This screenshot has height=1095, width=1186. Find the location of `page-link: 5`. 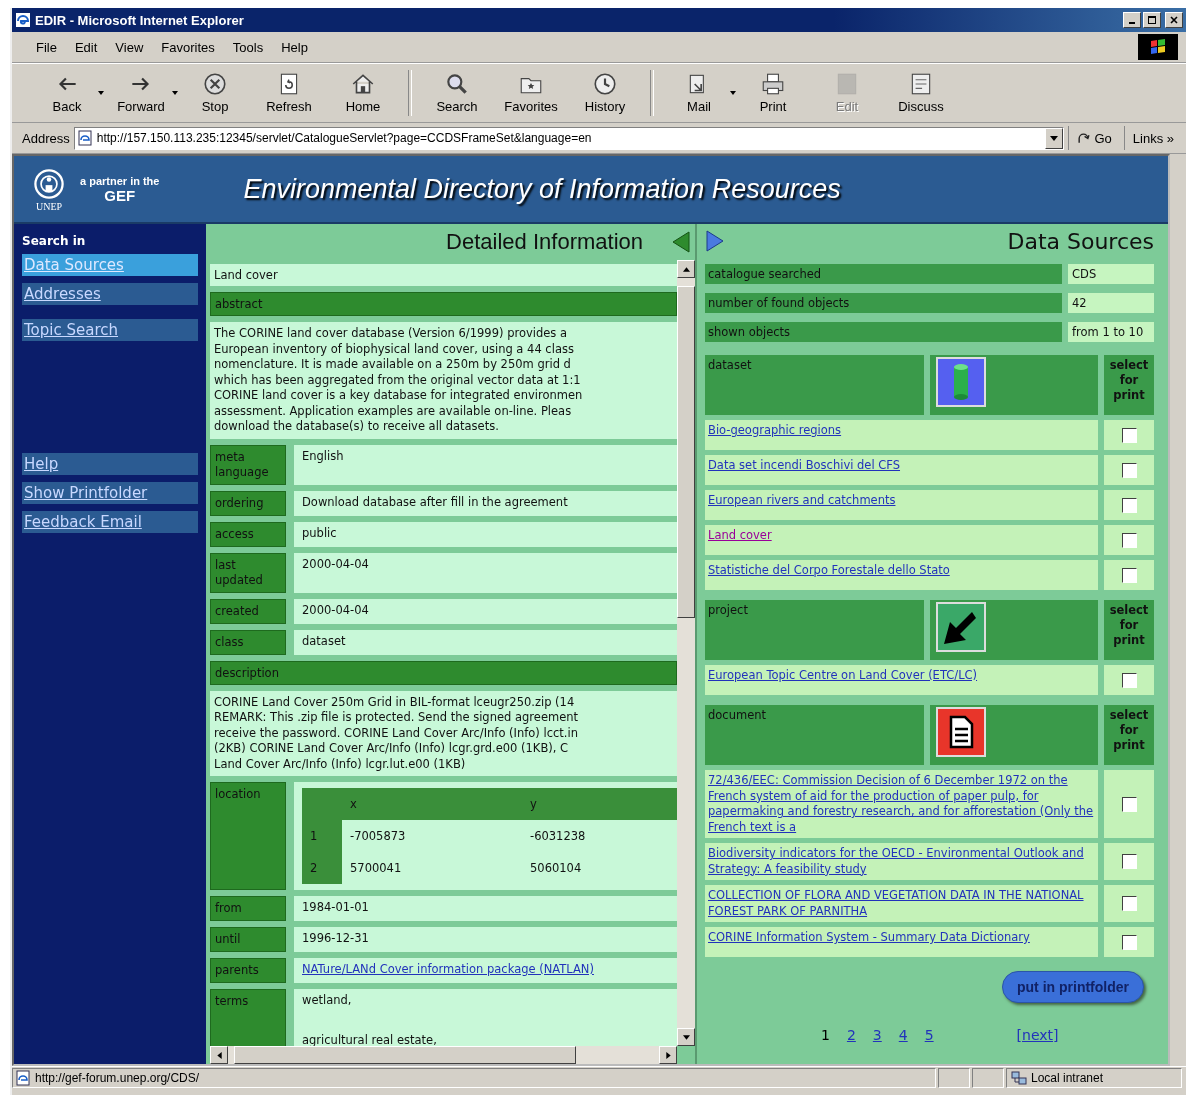

page-link: 5 is located at coordinates (929, 1035).